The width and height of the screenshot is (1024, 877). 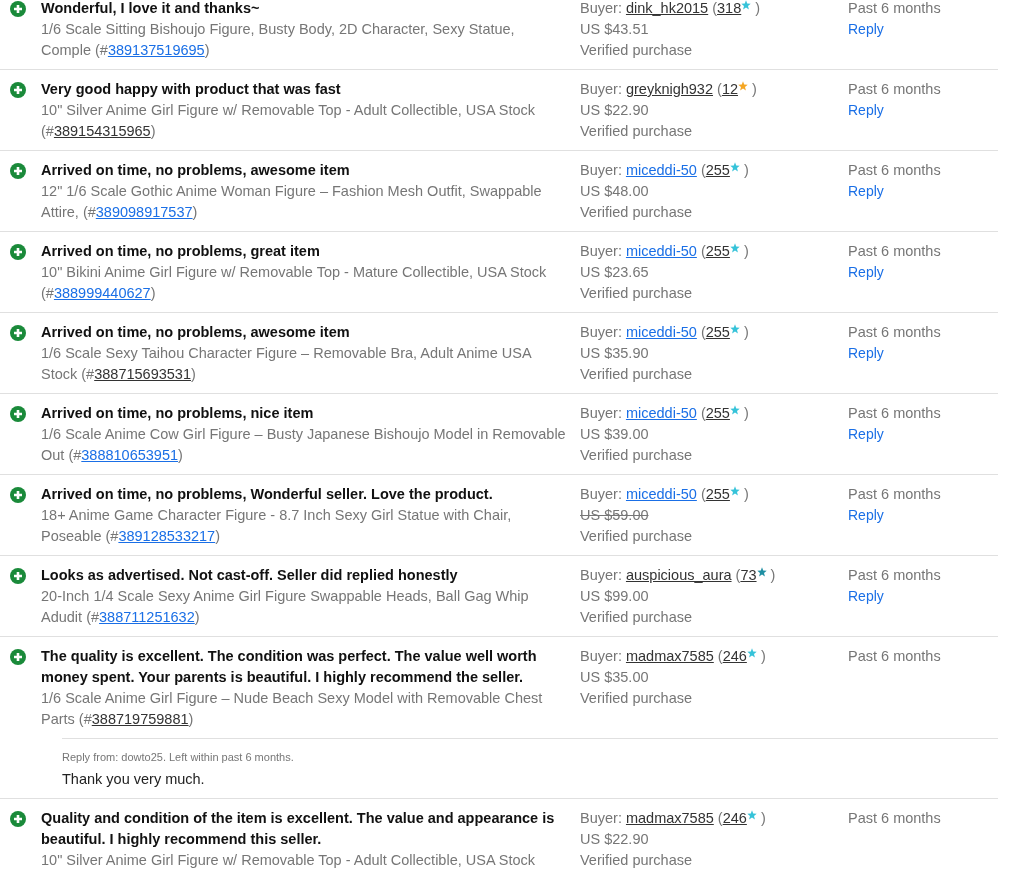 What do you see at coordinates (615, 353) in the screenshot?
I see `price: US $35.90` at bounding box center [615, 353].